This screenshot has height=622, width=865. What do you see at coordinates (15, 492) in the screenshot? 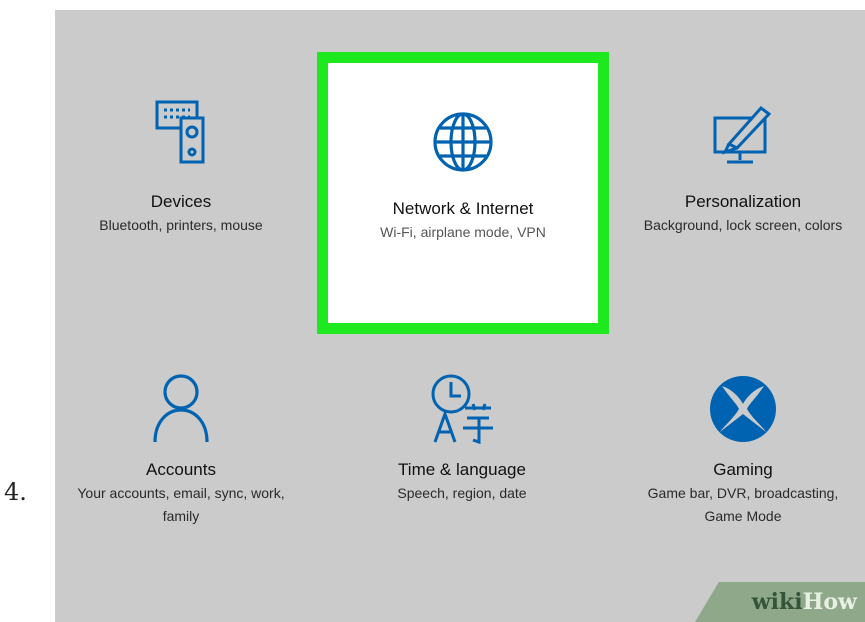
I see `step-number: 4.` at bounding box center [15, 492].